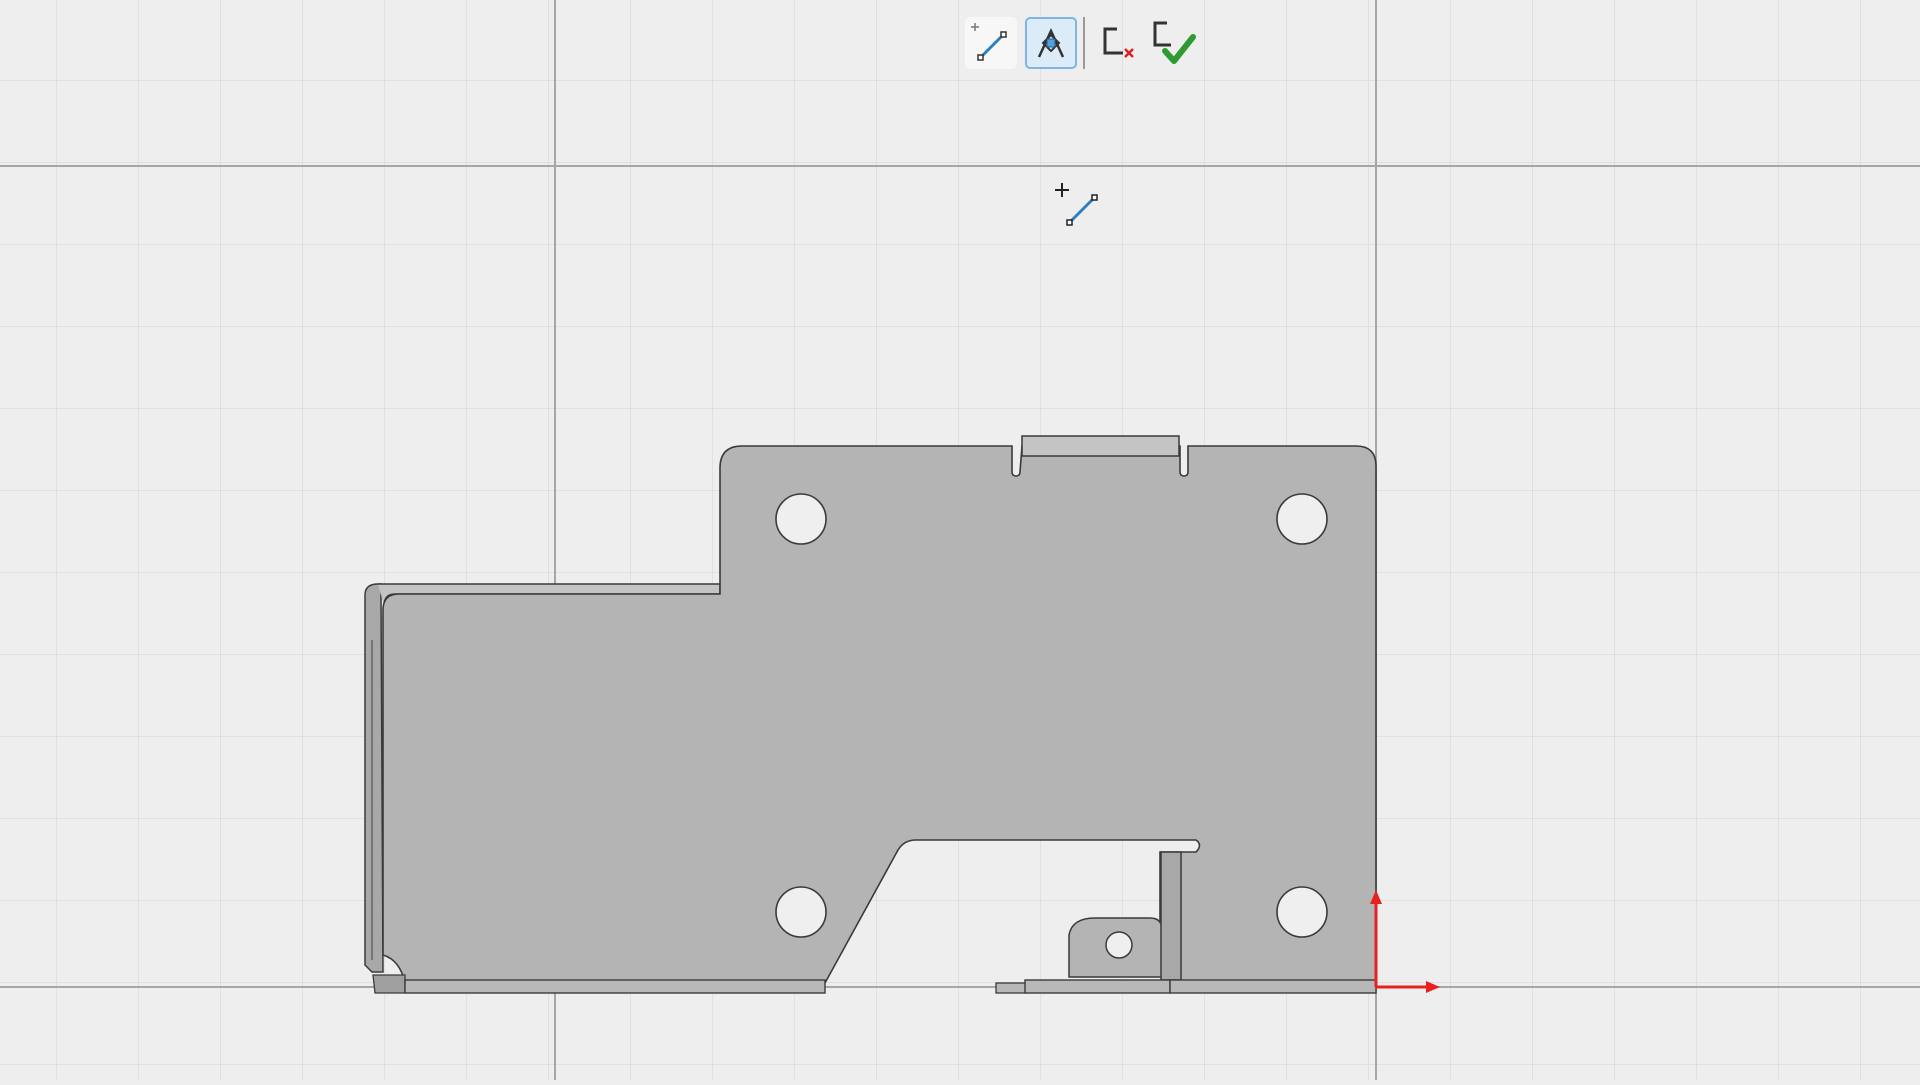  What do you see at coordinates (1081, 42) in the screenshot?
I see `sketch-toolbar` at bounding box center [1081, 42].